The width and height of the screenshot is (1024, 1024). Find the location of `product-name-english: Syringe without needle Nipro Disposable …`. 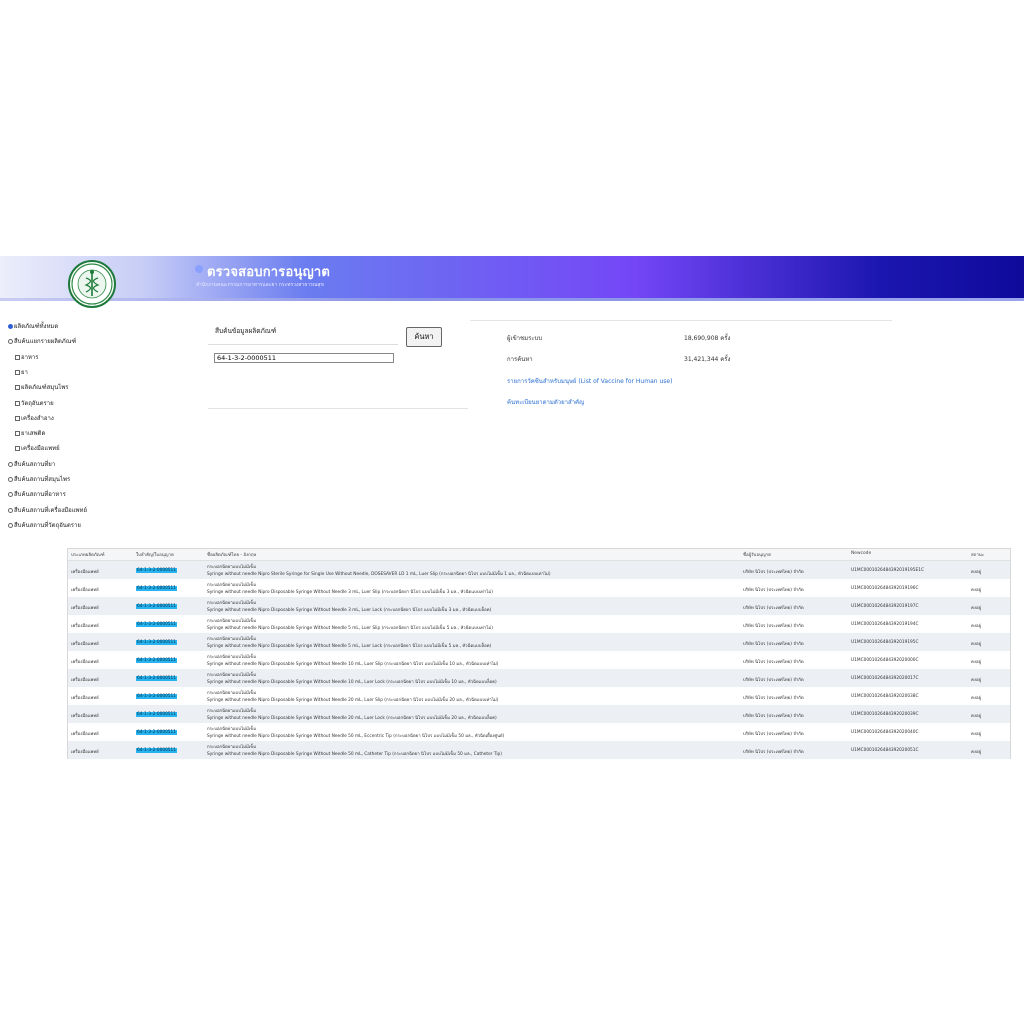

product-name-english: Syringe without needle Nipro Disposable … is located at coordinates (350, 592).